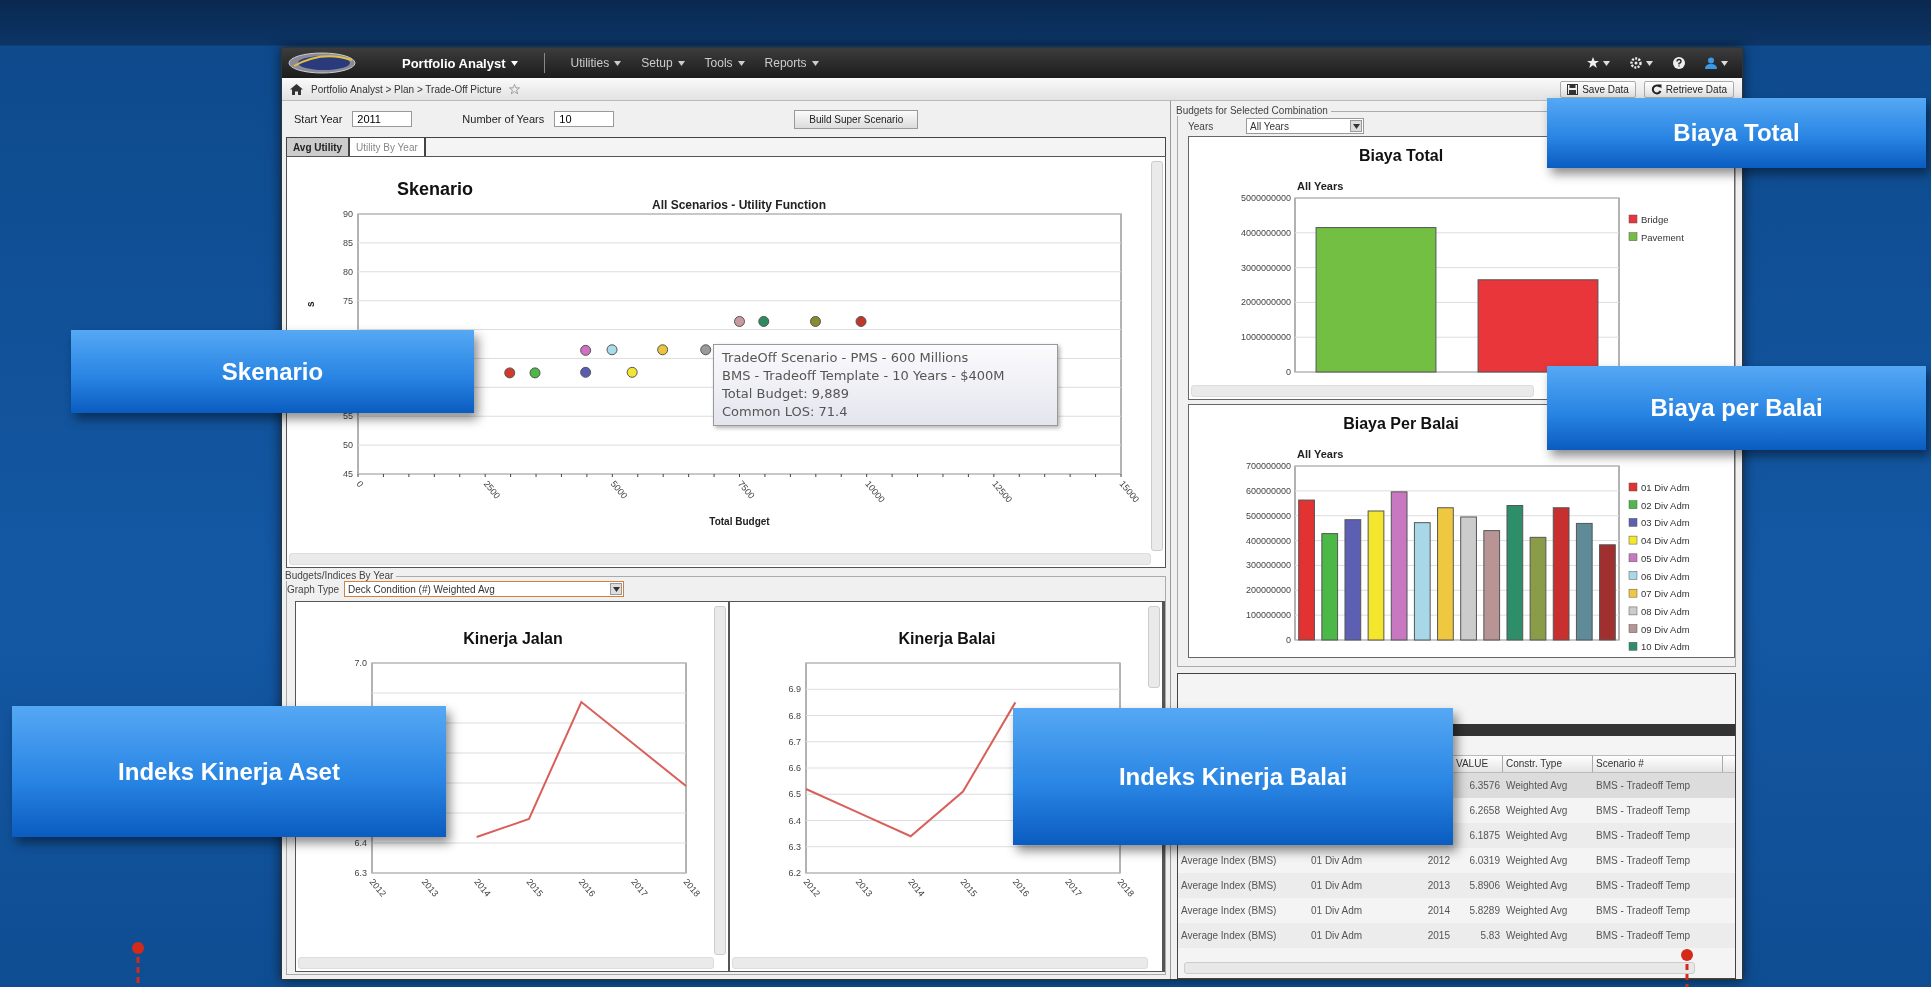  I want to click on table-cell: 2015, so click(1438, 935).